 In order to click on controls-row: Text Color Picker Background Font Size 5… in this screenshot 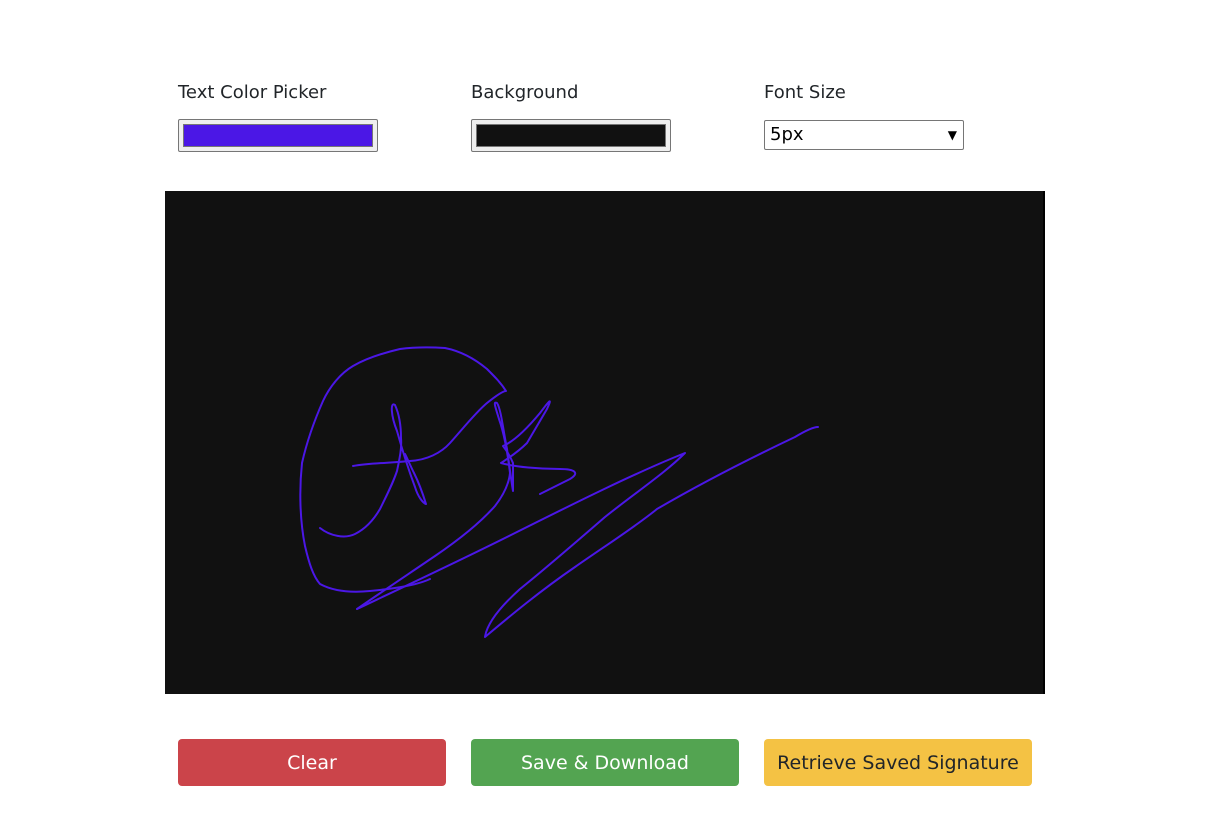, I will do `click(618, 120)`.